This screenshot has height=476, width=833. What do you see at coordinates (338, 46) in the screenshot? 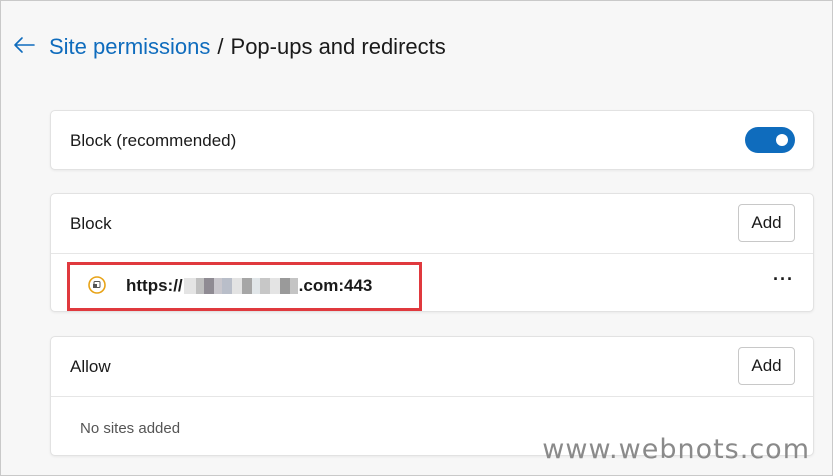
I see `page-title: Pop-ups and redirects` at bounding box center [338, 46].